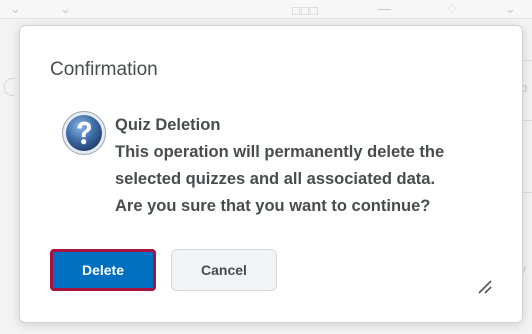  What do you see at coordinates (168, 125) in the screenshot?
I see `message-heading: Quiz Deletion` at bounding box center [168, 125].